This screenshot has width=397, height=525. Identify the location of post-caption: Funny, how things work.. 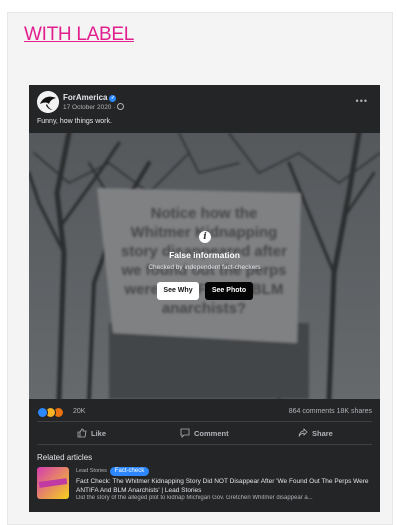
(74, 121).